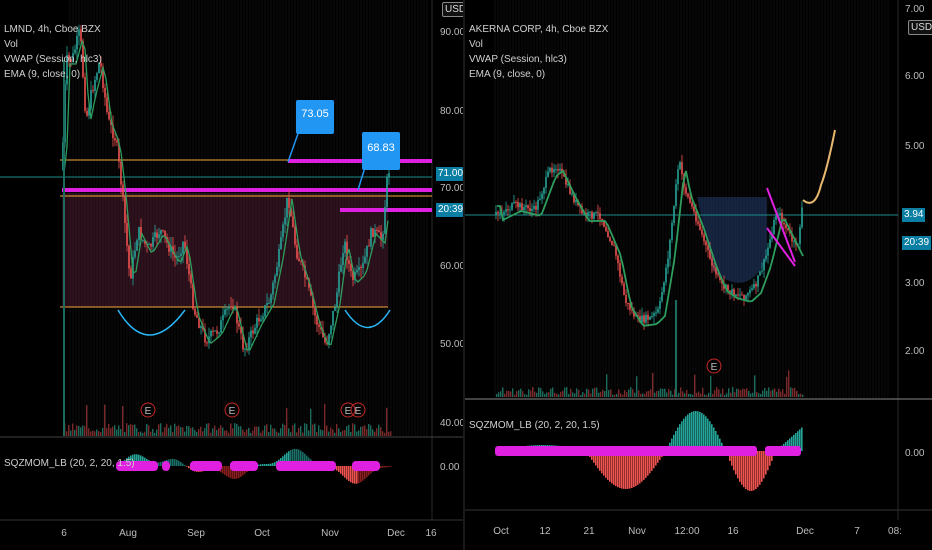 The image size is (932, 550). What do you see at coordinates (69, 463) in the screenshot?
I see `left-indicator-label: SQZMOM_LB (20, 2, 20, 1.5)` at bounding box center [69, 463].